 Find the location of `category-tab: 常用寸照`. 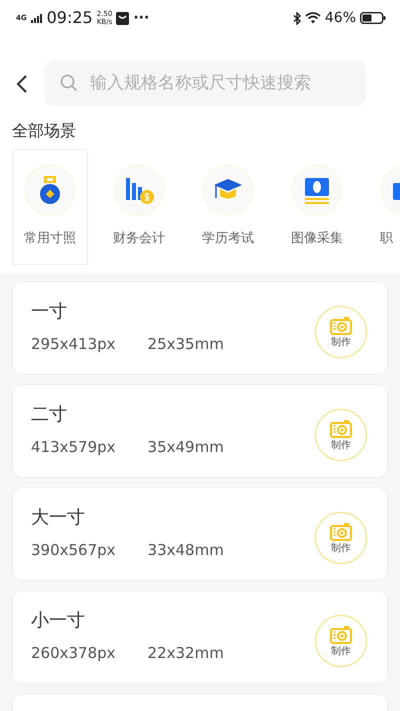

category-tab: 常用寸照 is located at coordinates (50, 207).